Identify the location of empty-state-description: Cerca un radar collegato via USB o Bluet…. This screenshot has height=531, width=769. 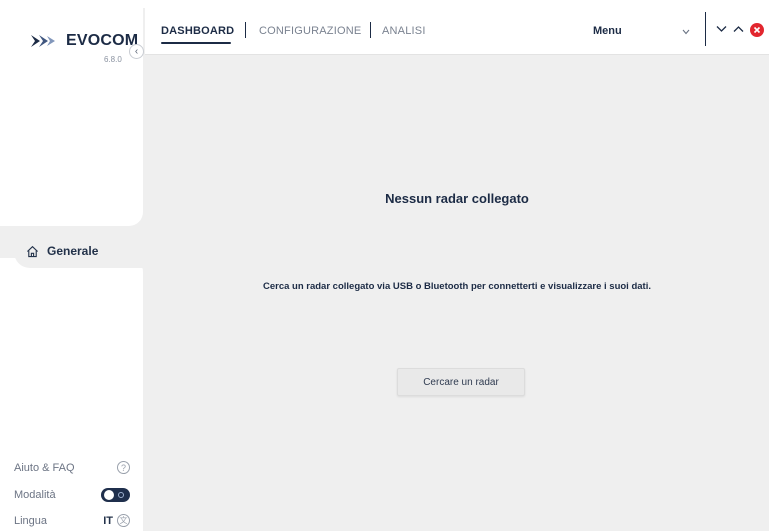
(456, 286).